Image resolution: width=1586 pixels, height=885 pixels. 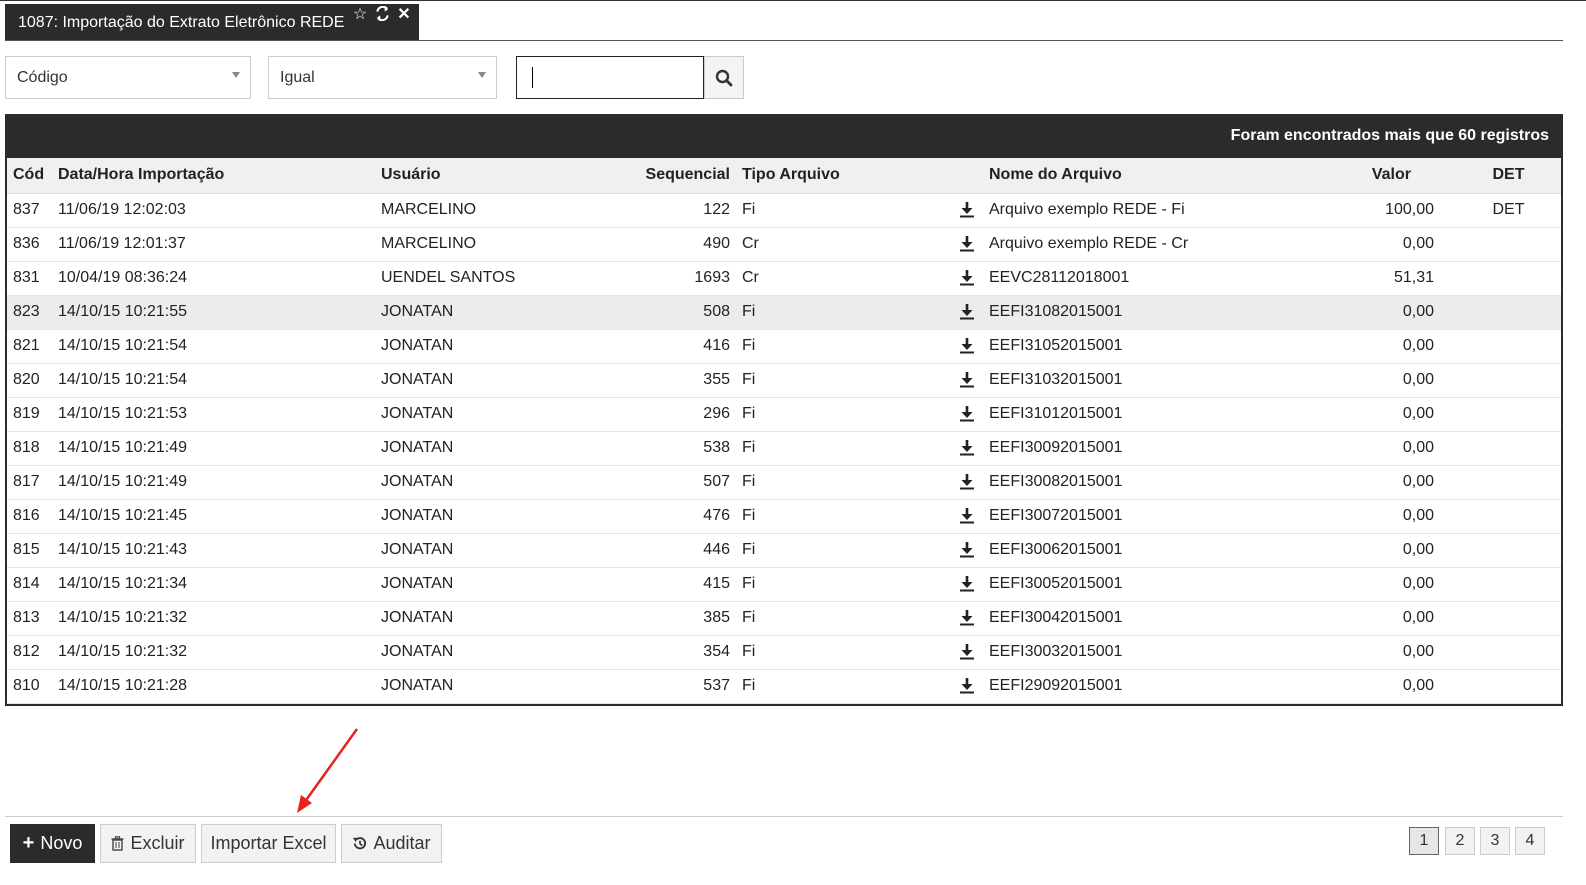 I want to click on col-header-tipo-arquivo: Tipo Arquivo, so click(x=839, y=176).